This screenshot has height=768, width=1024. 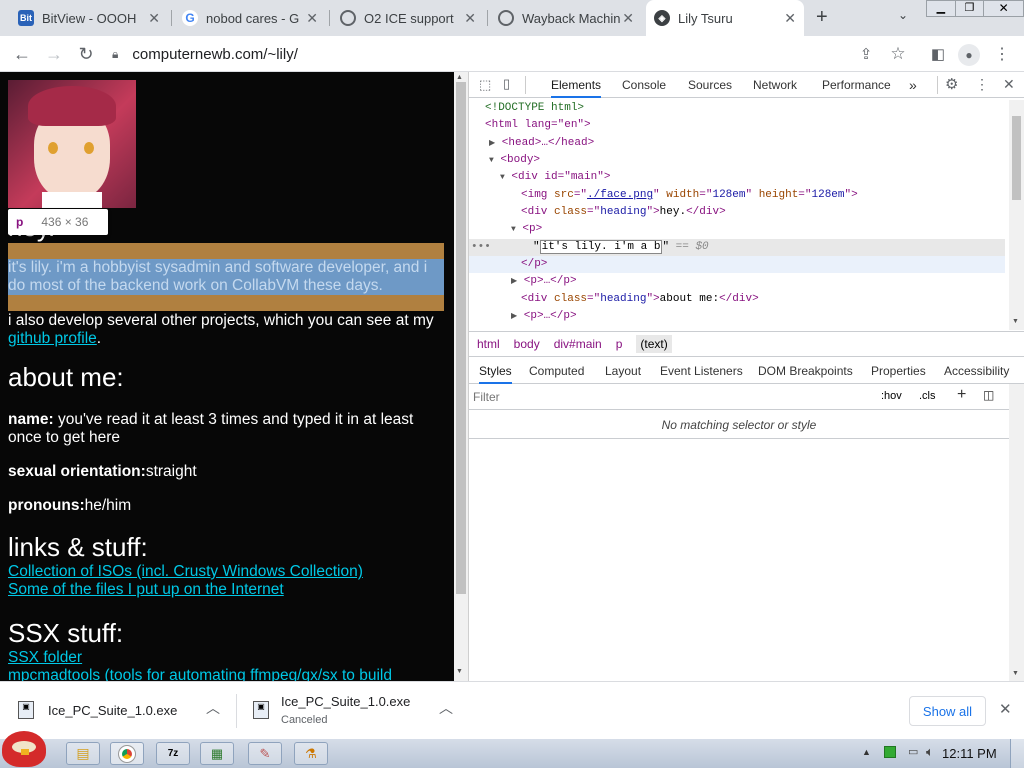 I want to click on crumb-body: body, so click(x=527, y=344).